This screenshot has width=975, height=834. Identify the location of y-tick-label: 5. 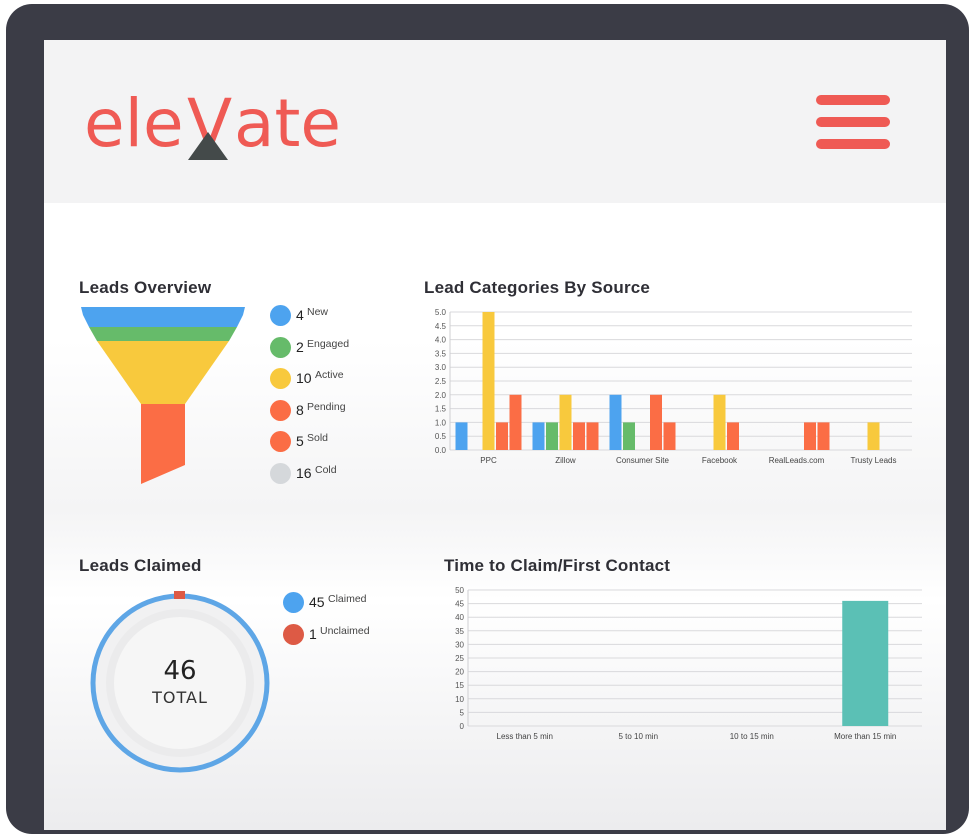
(462, 712).